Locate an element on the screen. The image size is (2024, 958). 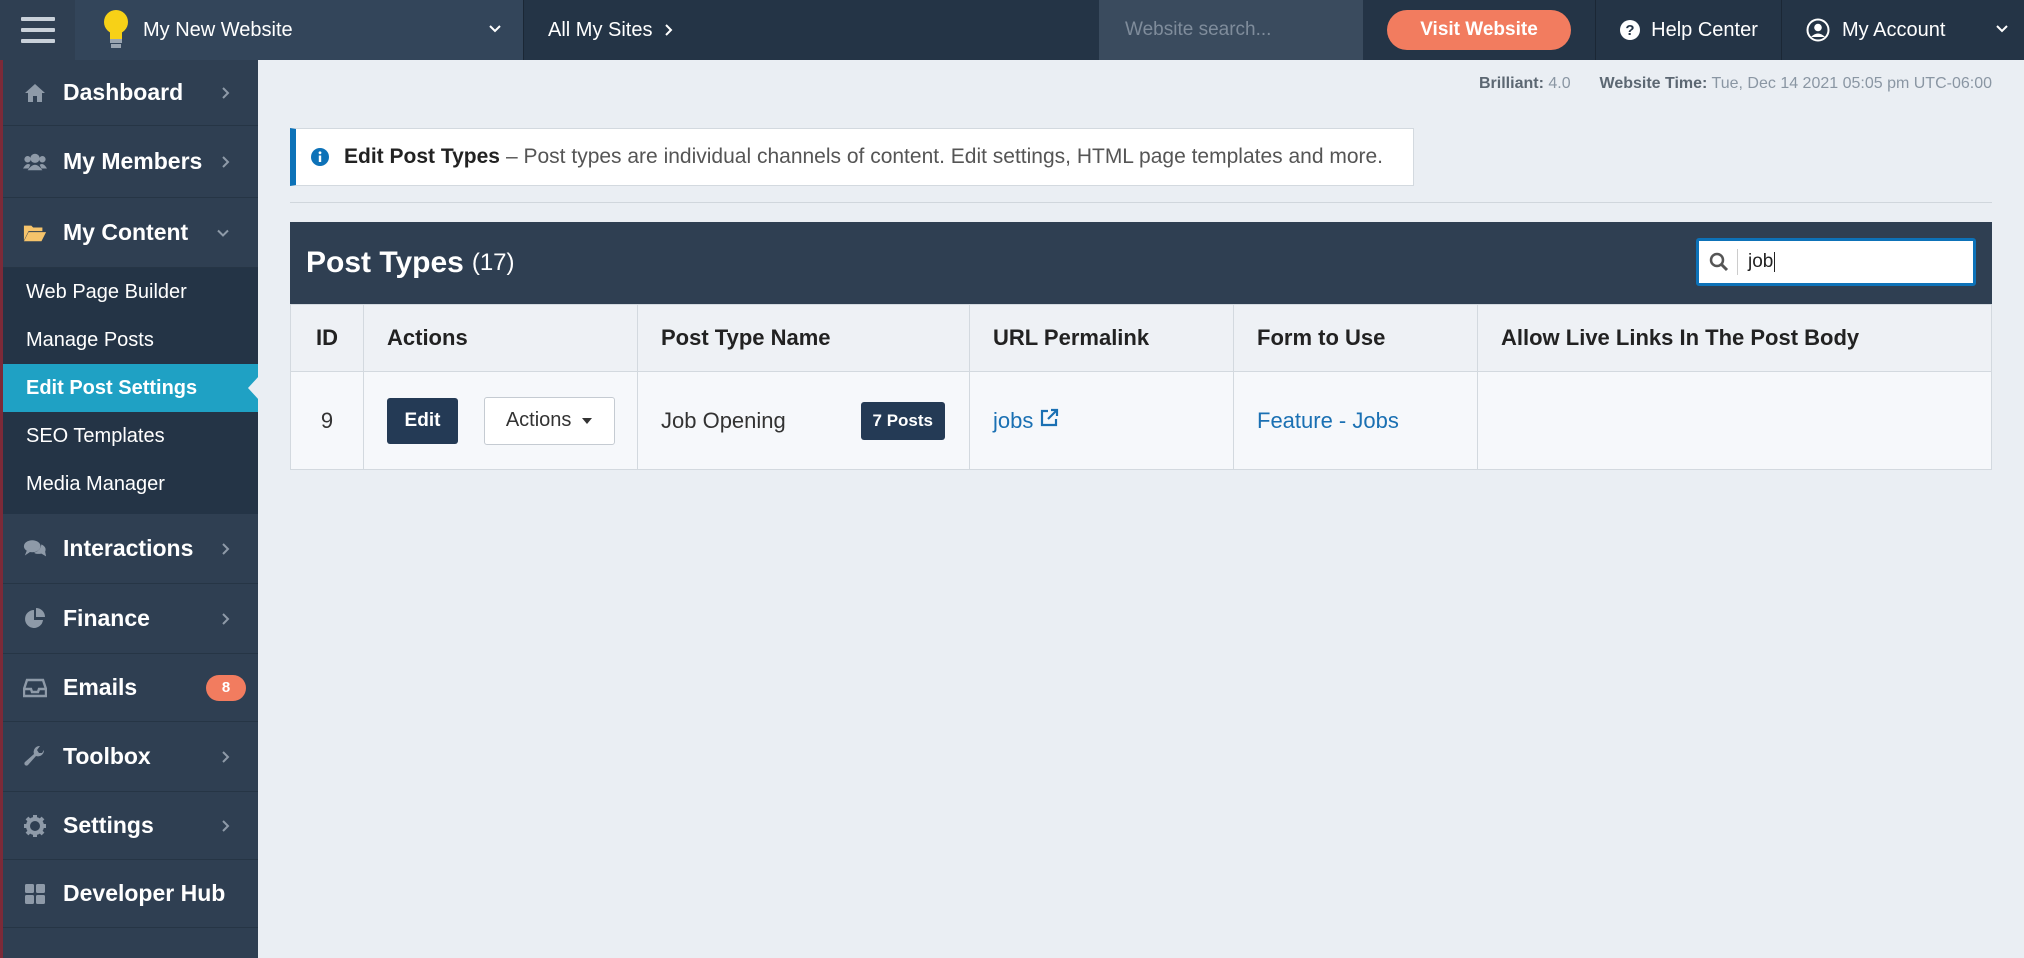
post-types-count: (17) is located at coordinates (493, 262).